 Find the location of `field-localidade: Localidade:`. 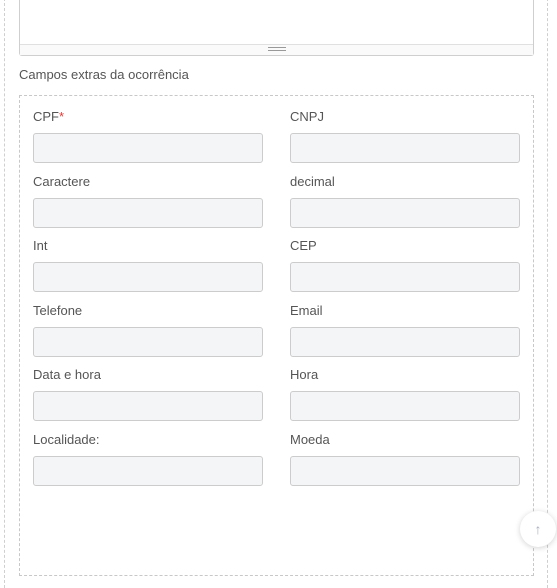

field-localidade: Localidade: is located at coordinates (148, 459).